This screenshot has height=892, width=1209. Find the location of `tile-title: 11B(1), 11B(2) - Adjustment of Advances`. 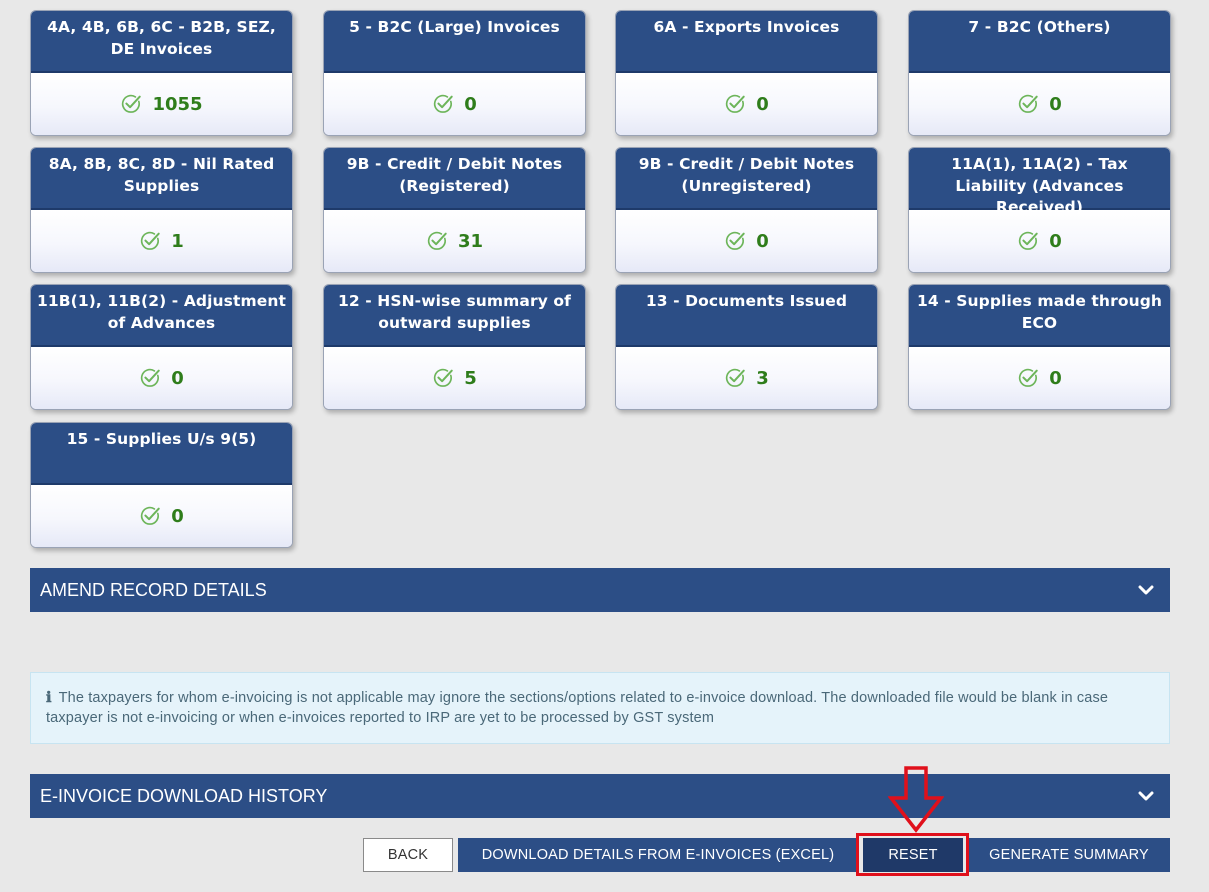

tile-title: 11B(1), 11B(2) - Adjustment of Advances is located at coordinates (161, 316).